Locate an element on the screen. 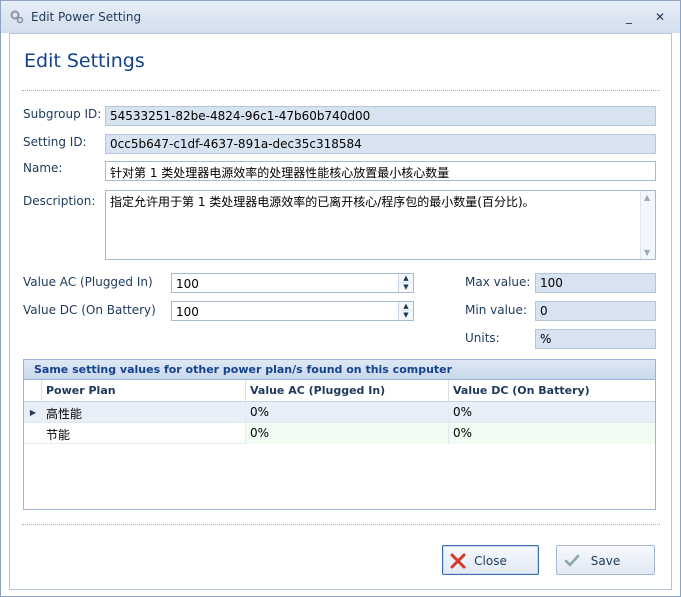  value-ac-label: Value AC (Plugged In) is located at coordinates (88, 282).